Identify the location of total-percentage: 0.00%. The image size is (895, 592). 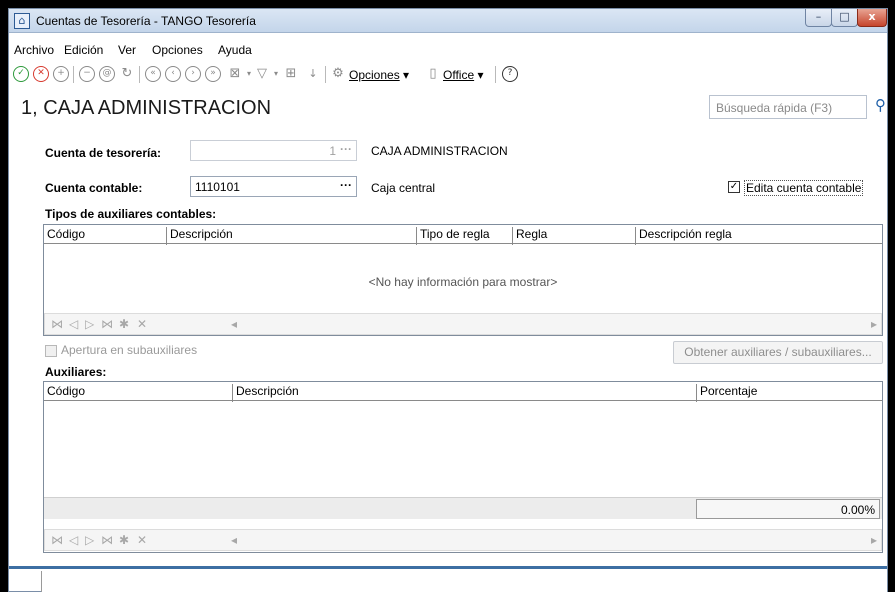
(788, 509).